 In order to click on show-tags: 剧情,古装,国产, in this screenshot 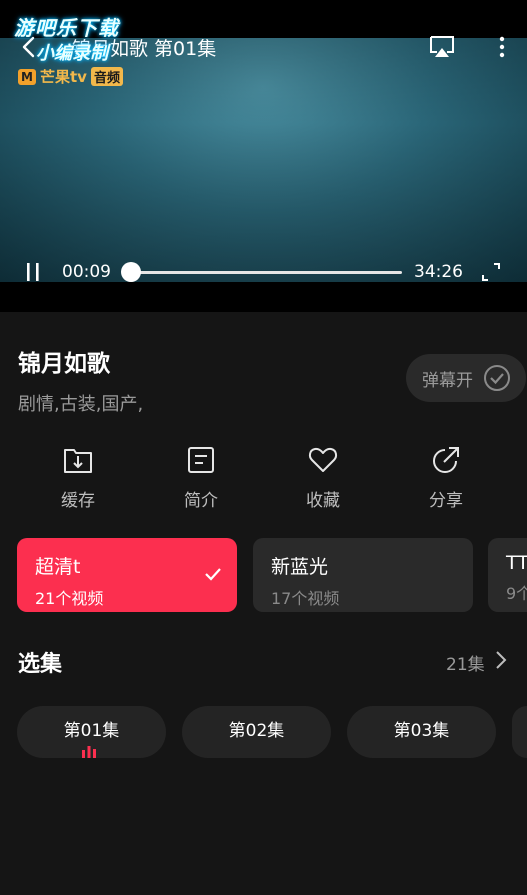, I will do `click(81, 404)`.